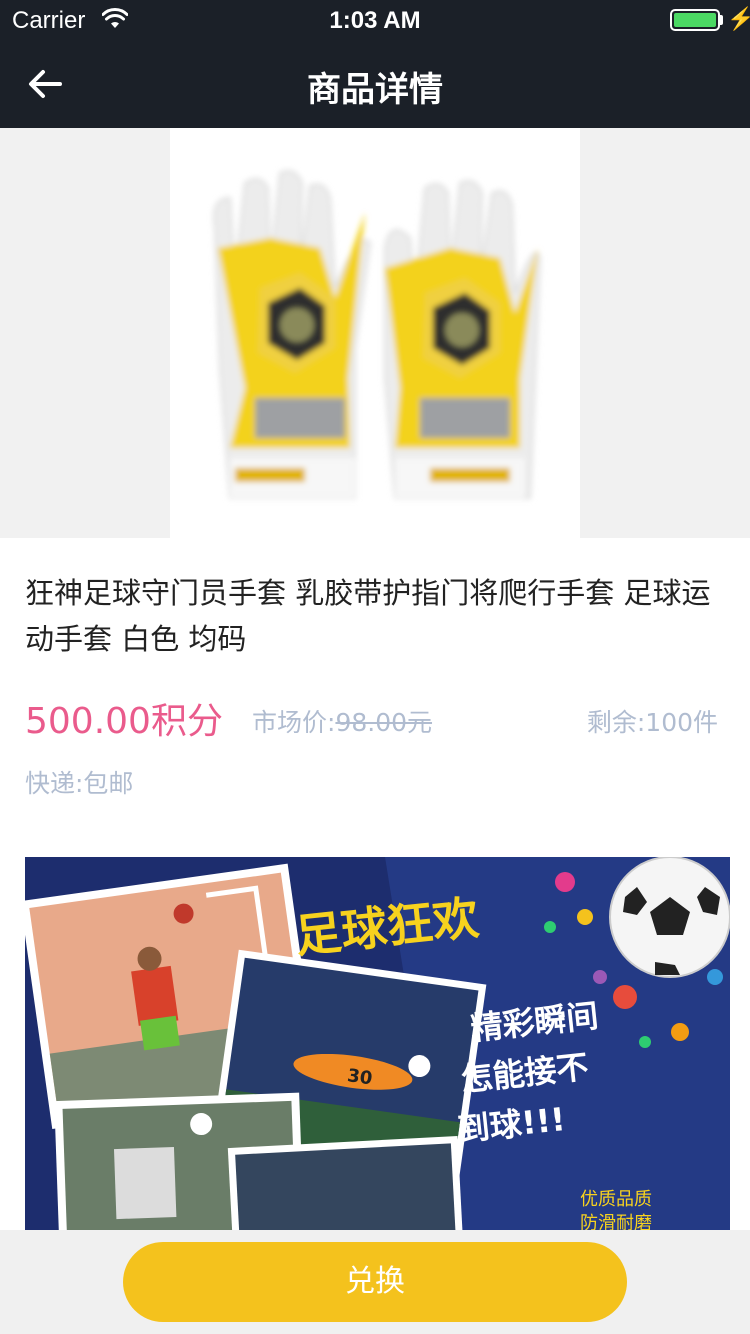 This screenshot has height=1334, width=750. Describe the element at coordinates (368, 616) in the screenshot. I see `product-name: 狂神足球守门员手套 乳胶带护指门将爬行手套 足球运动手套 白色 均码` at that location.